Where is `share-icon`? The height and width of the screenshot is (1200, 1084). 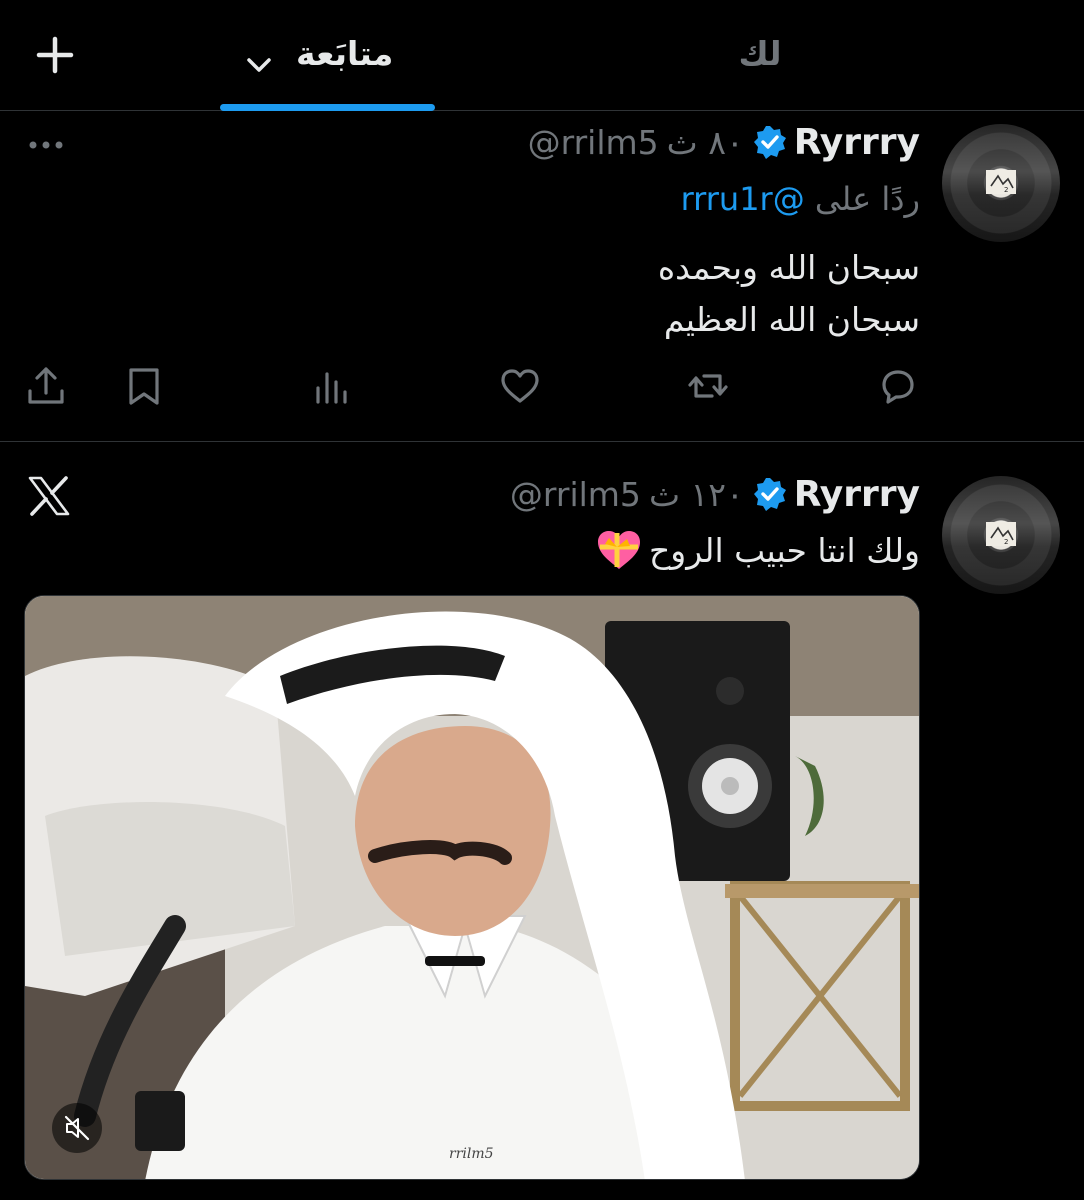 share-icon is located at coordinates (46, 386).